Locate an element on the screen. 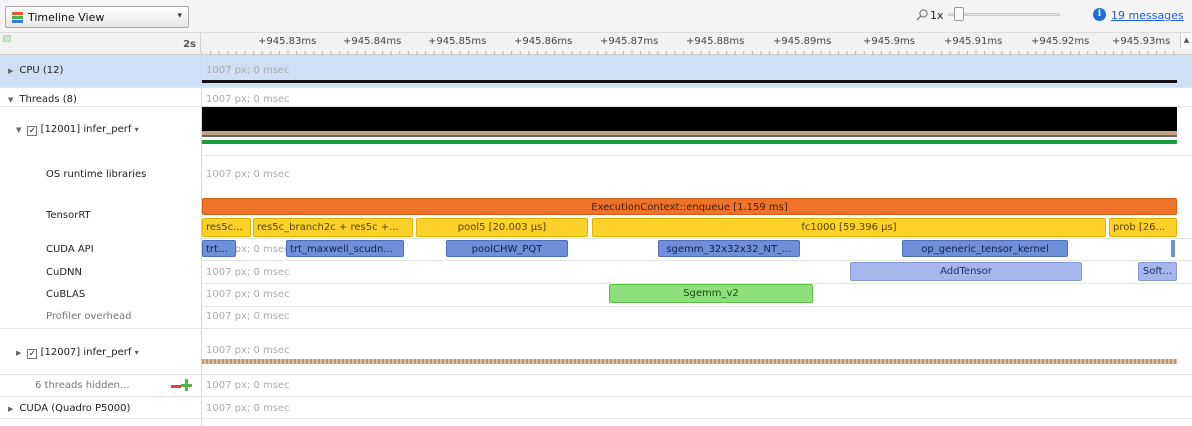 The height and width of the screenshot is (426, 1192). threads-row-label: Threads (8) is located at coordinates (48, 99).